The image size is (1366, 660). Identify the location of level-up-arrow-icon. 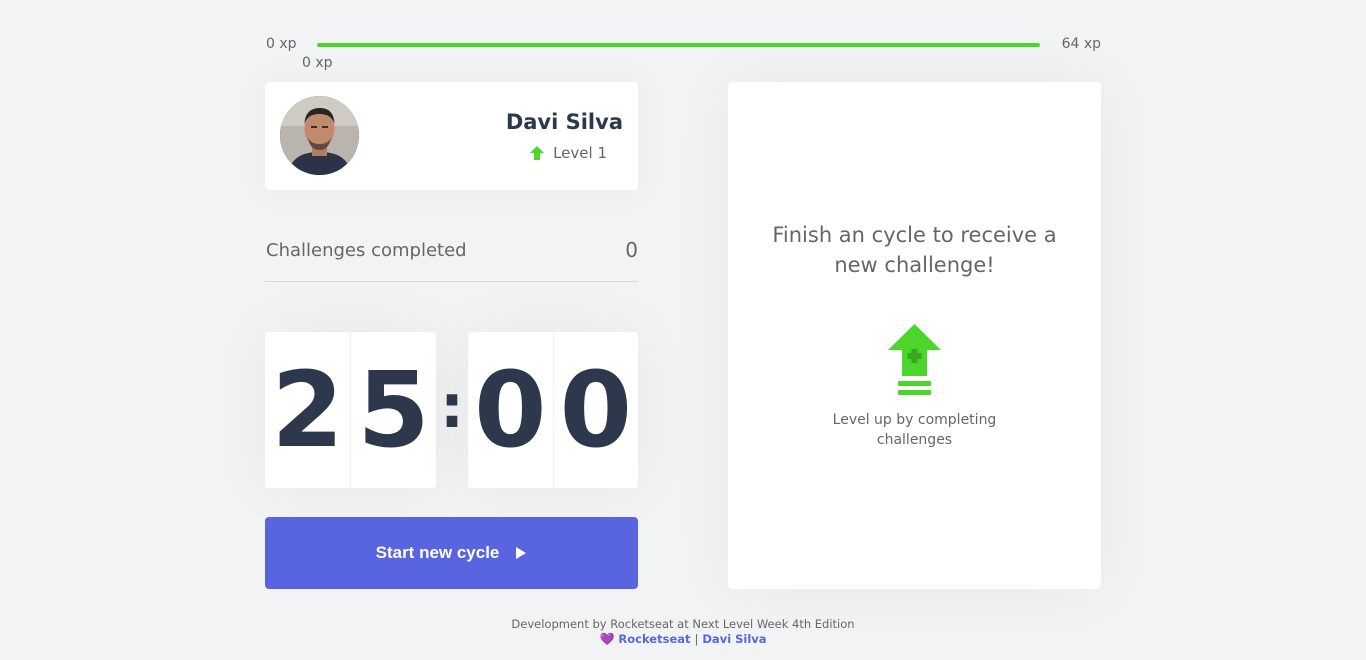
(537, 153).